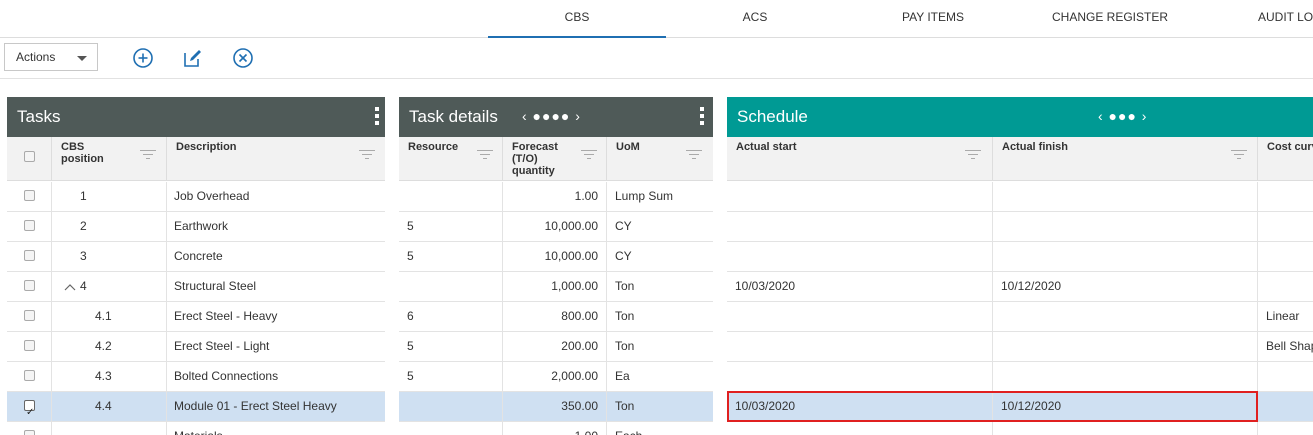 This screenshot has height=435, width=1313. Describe the element at coordinates (196, 428) in the screenshot. I see `table-row: Materials` at that location.